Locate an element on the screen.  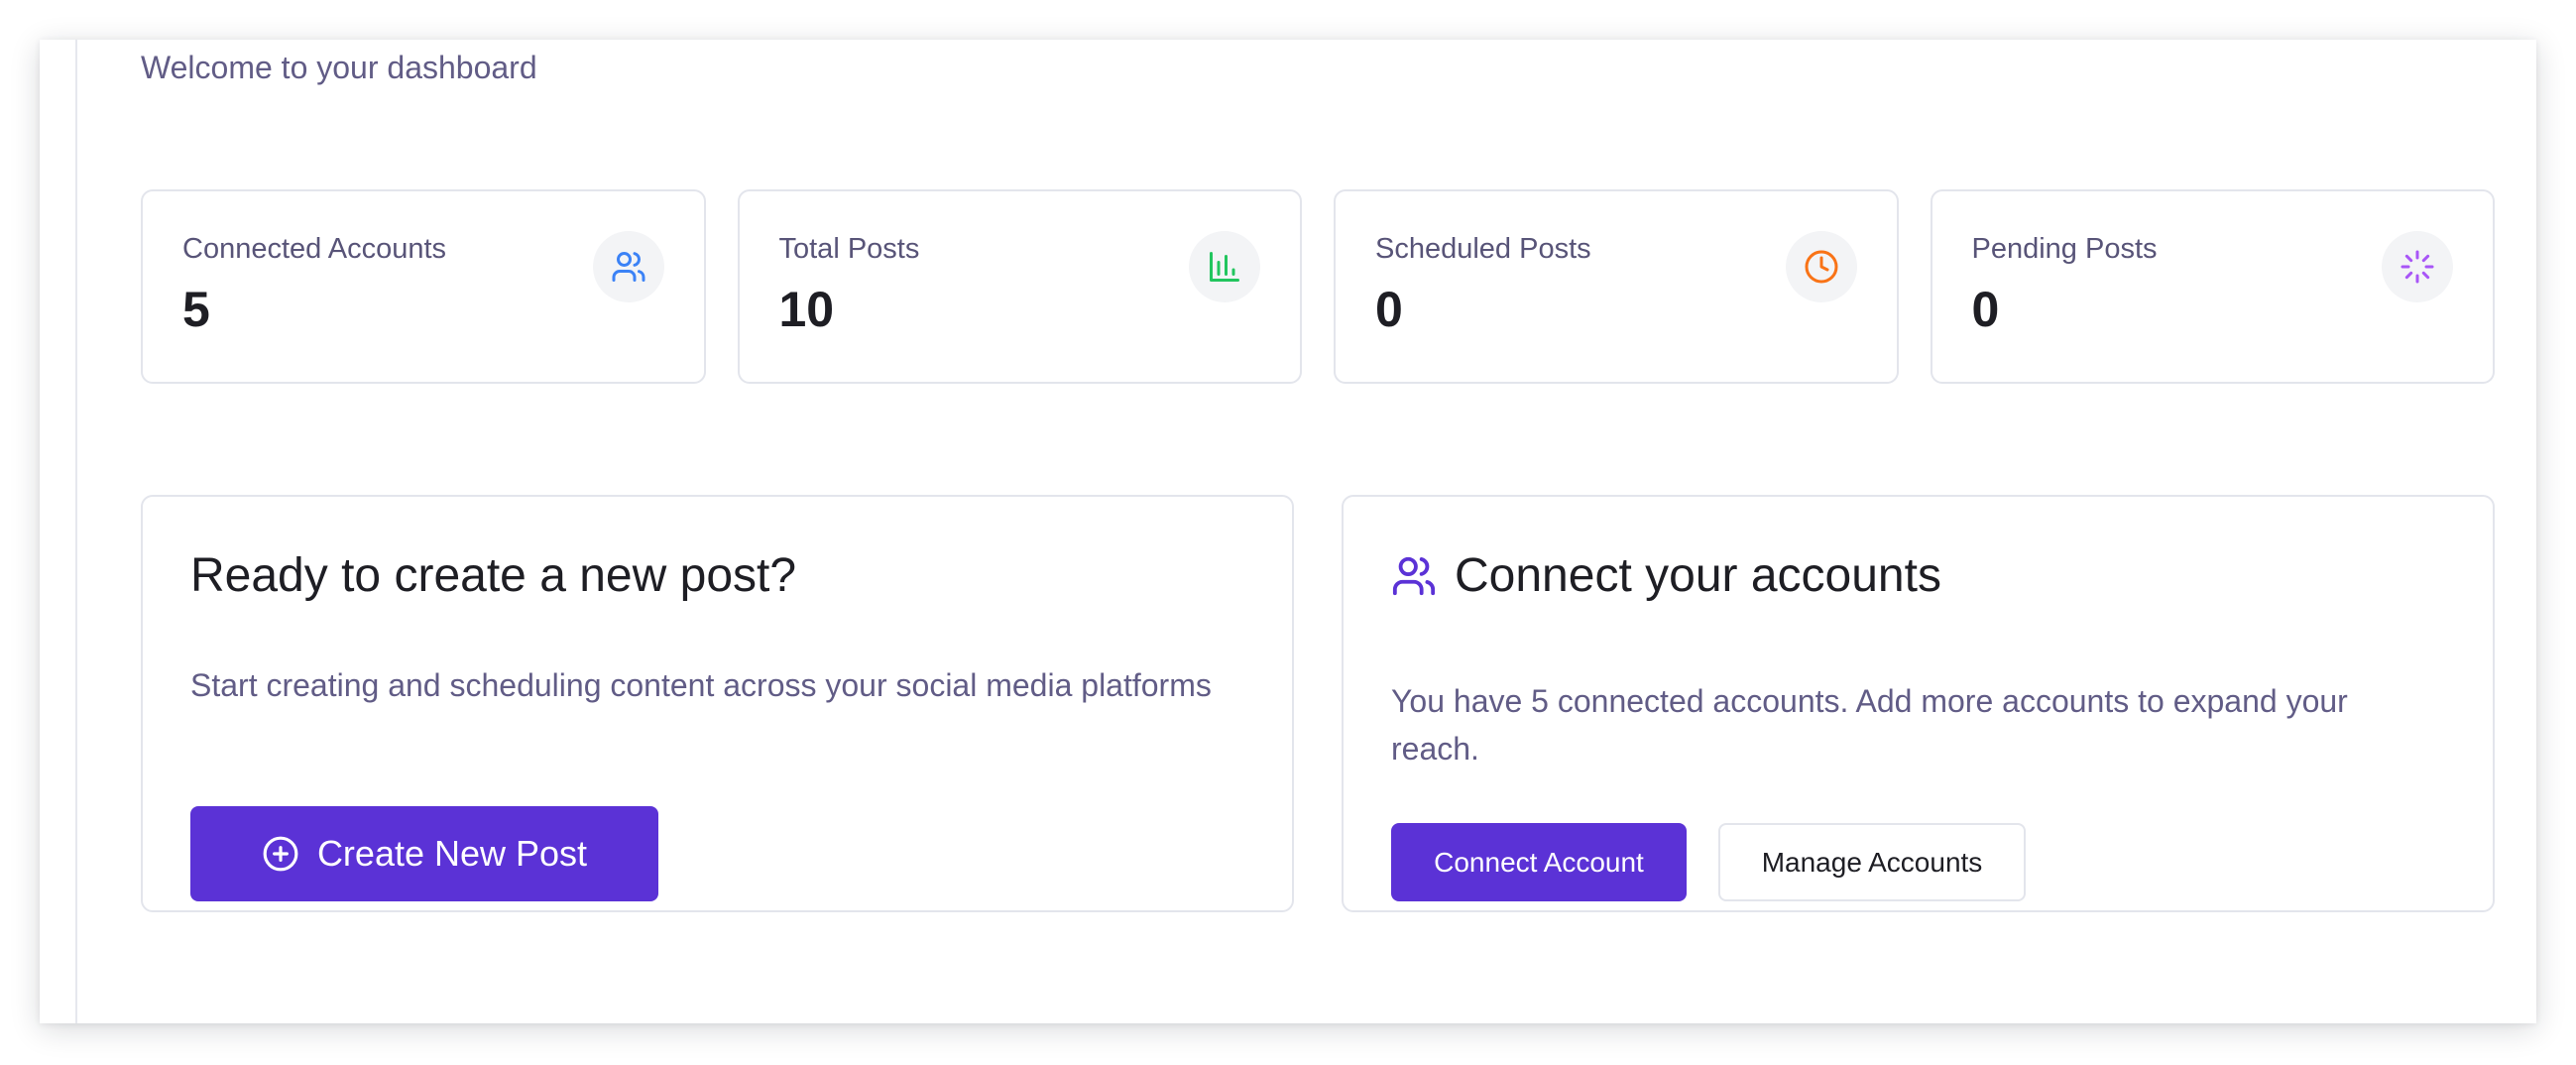
stat-card-connected-accounts: Connected Accounts 5 is located at coordinates (423, 286).